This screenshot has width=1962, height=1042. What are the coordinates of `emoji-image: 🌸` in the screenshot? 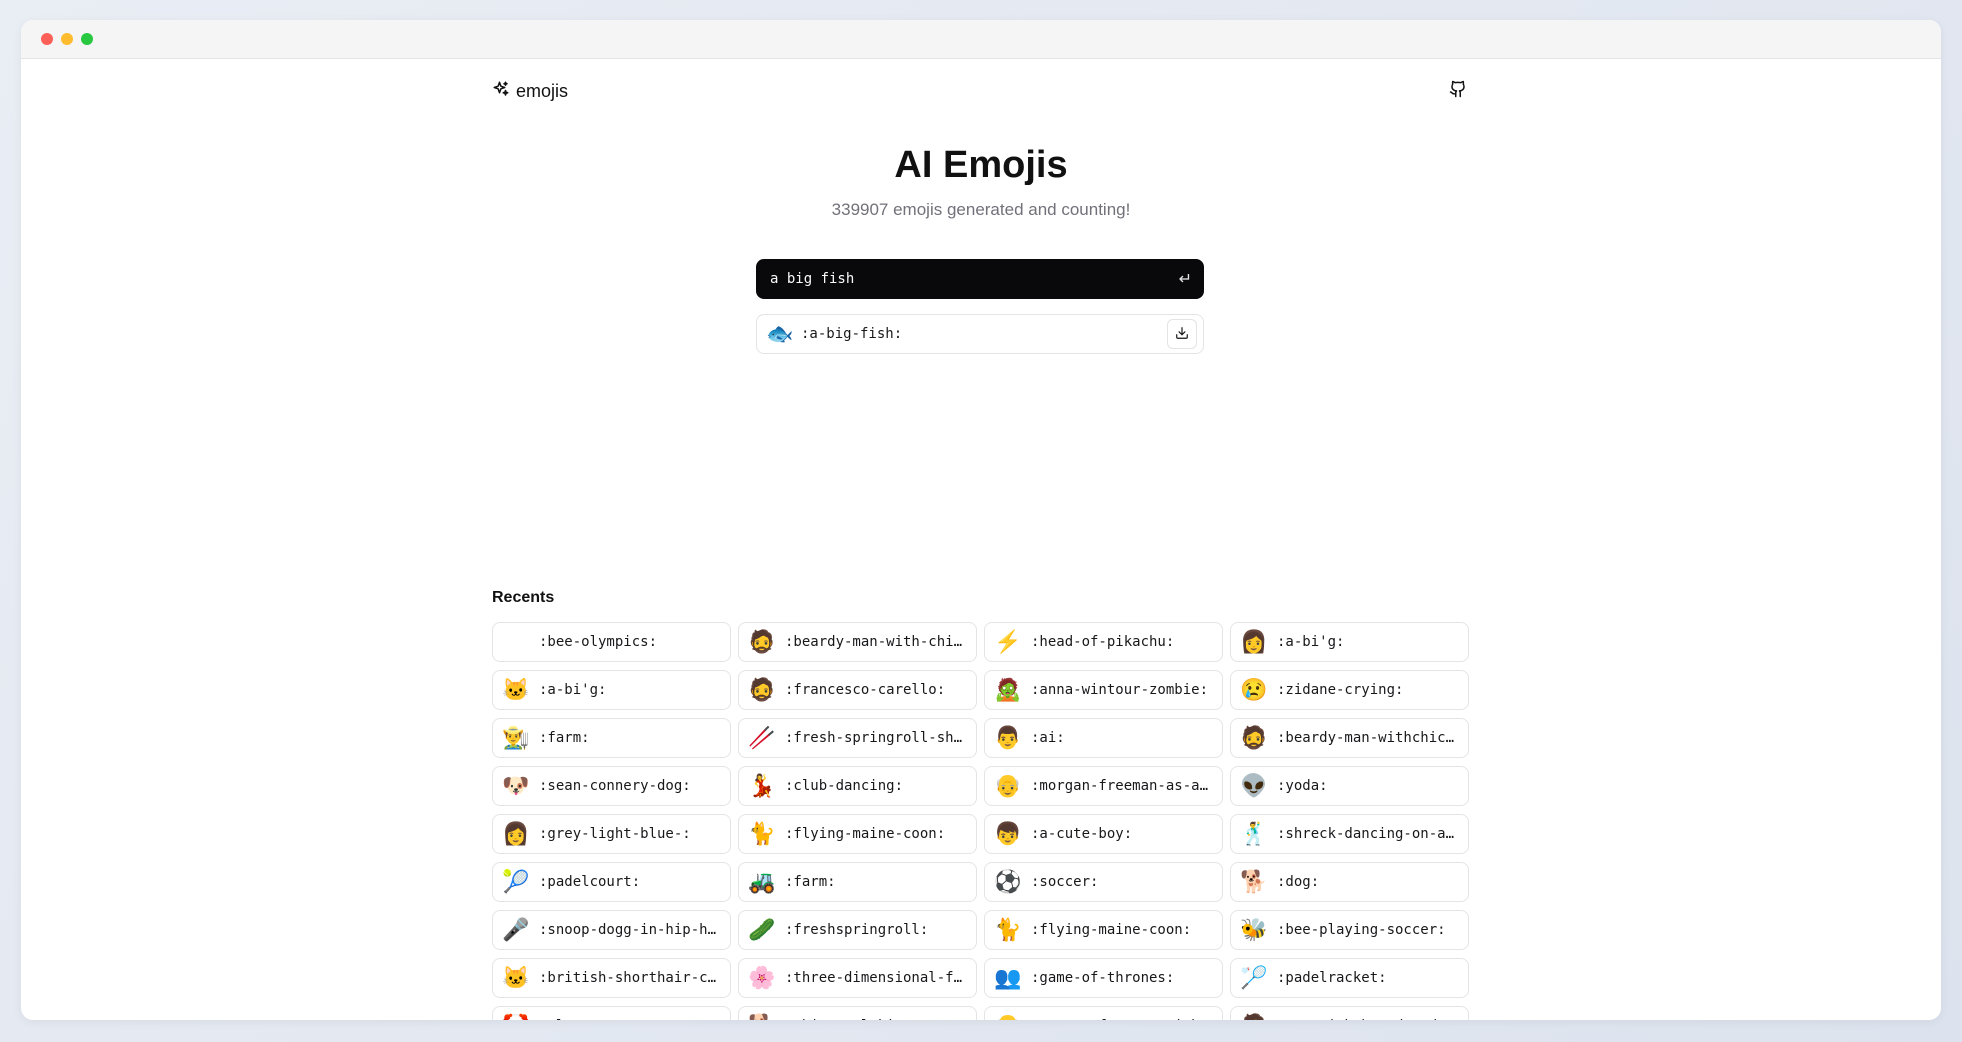 It's located at (762, 977).